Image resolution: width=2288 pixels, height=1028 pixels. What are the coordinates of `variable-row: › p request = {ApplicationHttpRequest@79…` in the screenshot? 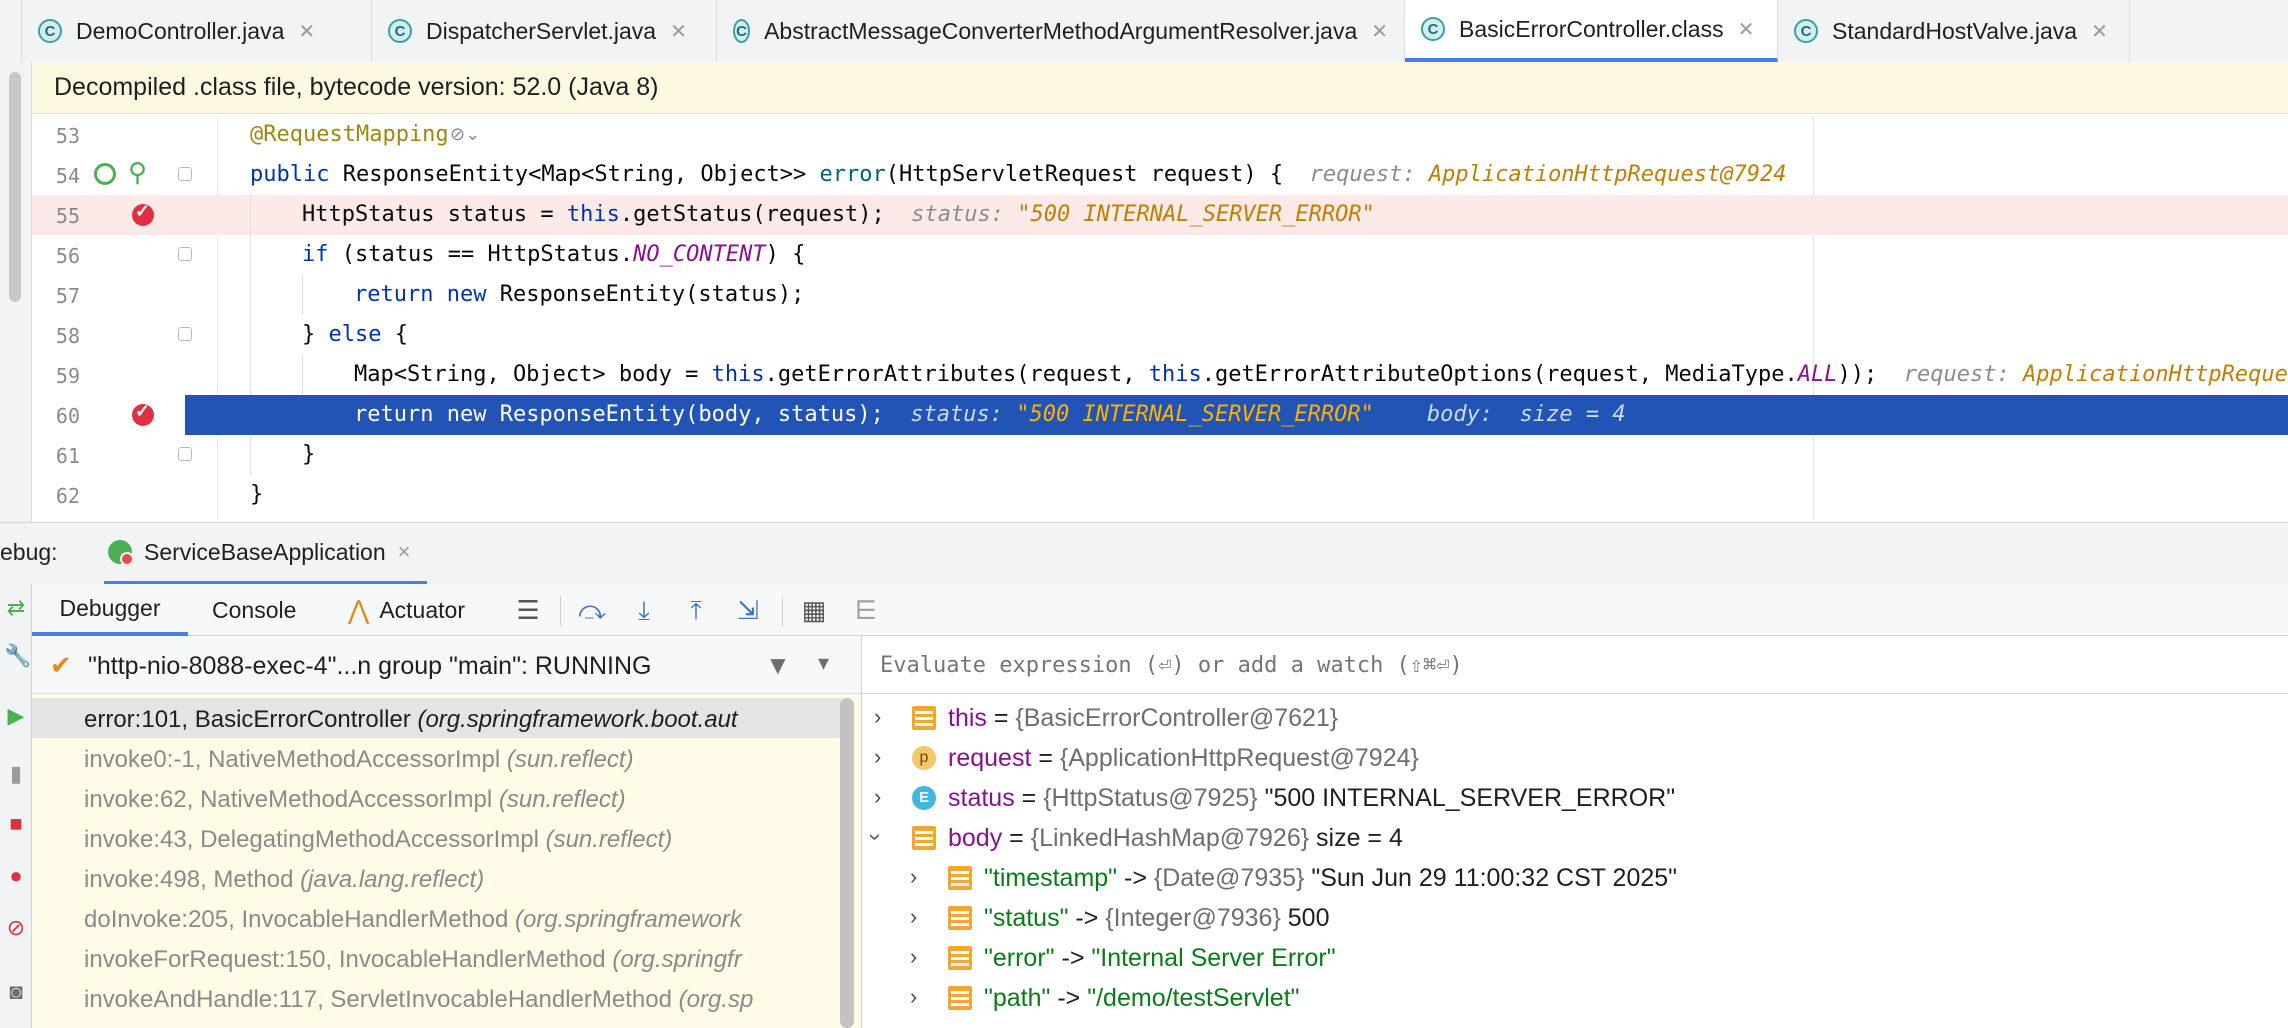 It's located at (1575, 758).